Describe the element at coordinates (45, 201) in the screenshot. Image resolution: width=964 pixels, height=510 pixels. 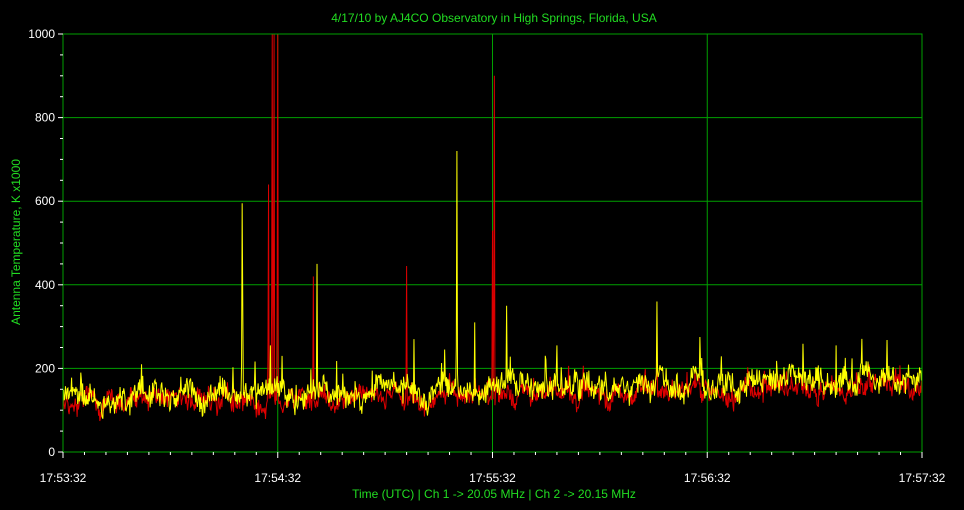
I see `y-tick-label: 600` at that location.